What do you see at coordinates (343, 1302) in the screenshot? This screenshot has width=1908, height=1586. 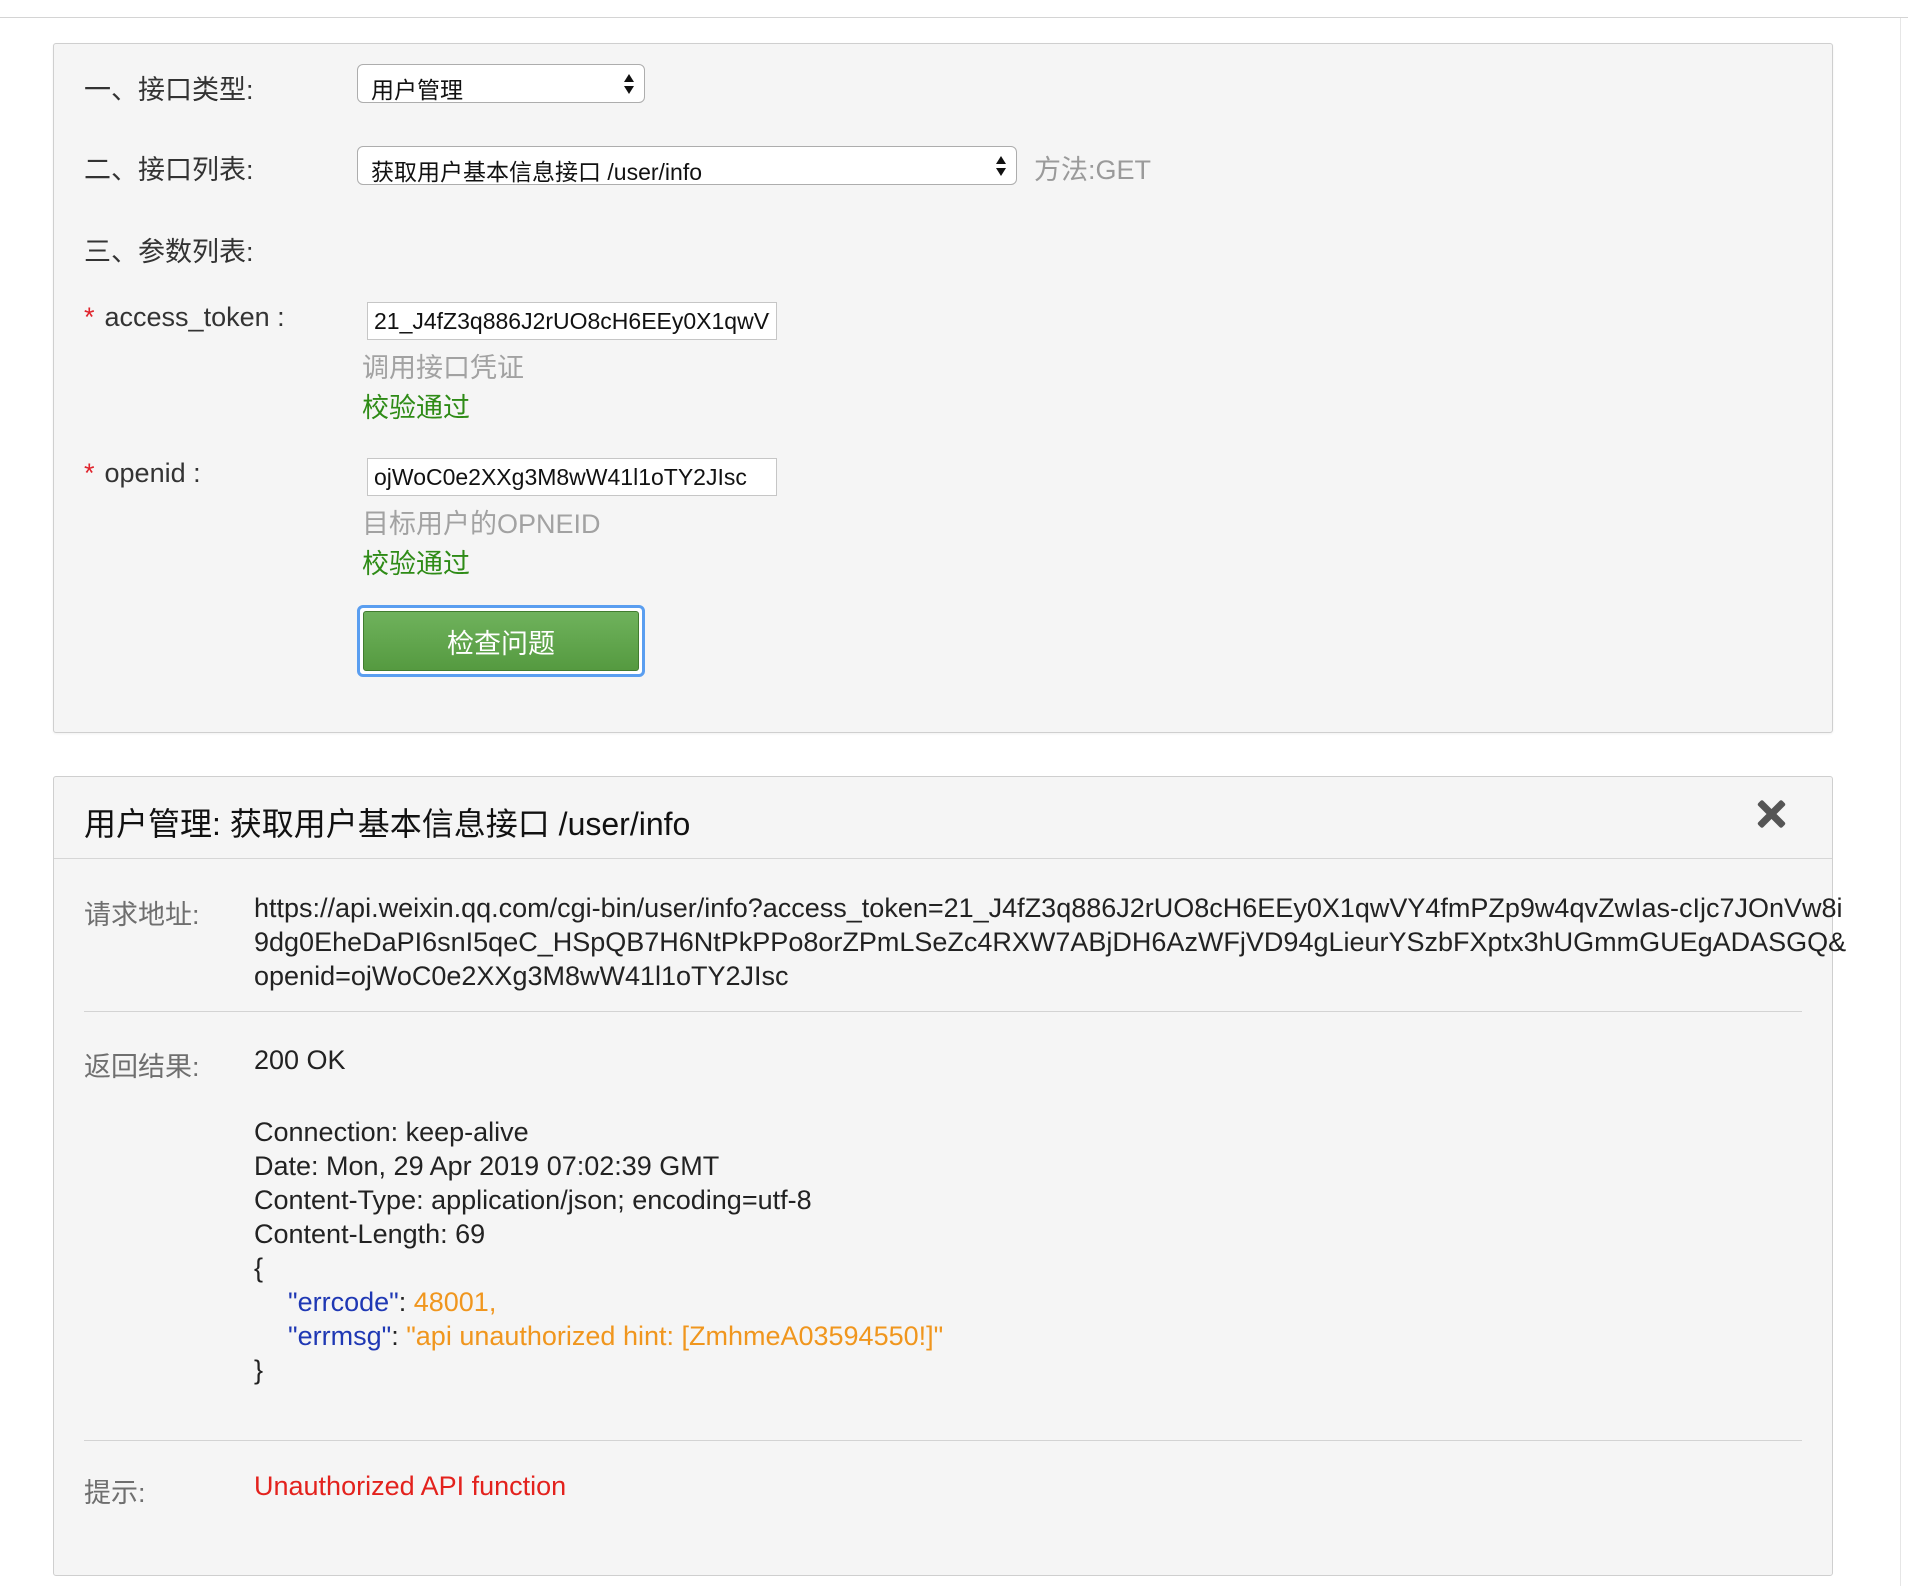 I see `json-key: "errcode"` at bounding box center [343, 1302].